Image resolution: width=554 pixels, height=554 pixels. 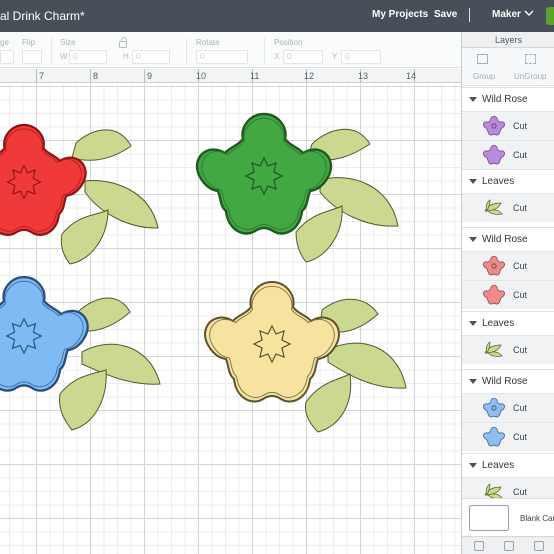 What do you see at coordinates (530, 59) in the screenshot?
I see `ungroup-icon` at bounding box center [530, 59].